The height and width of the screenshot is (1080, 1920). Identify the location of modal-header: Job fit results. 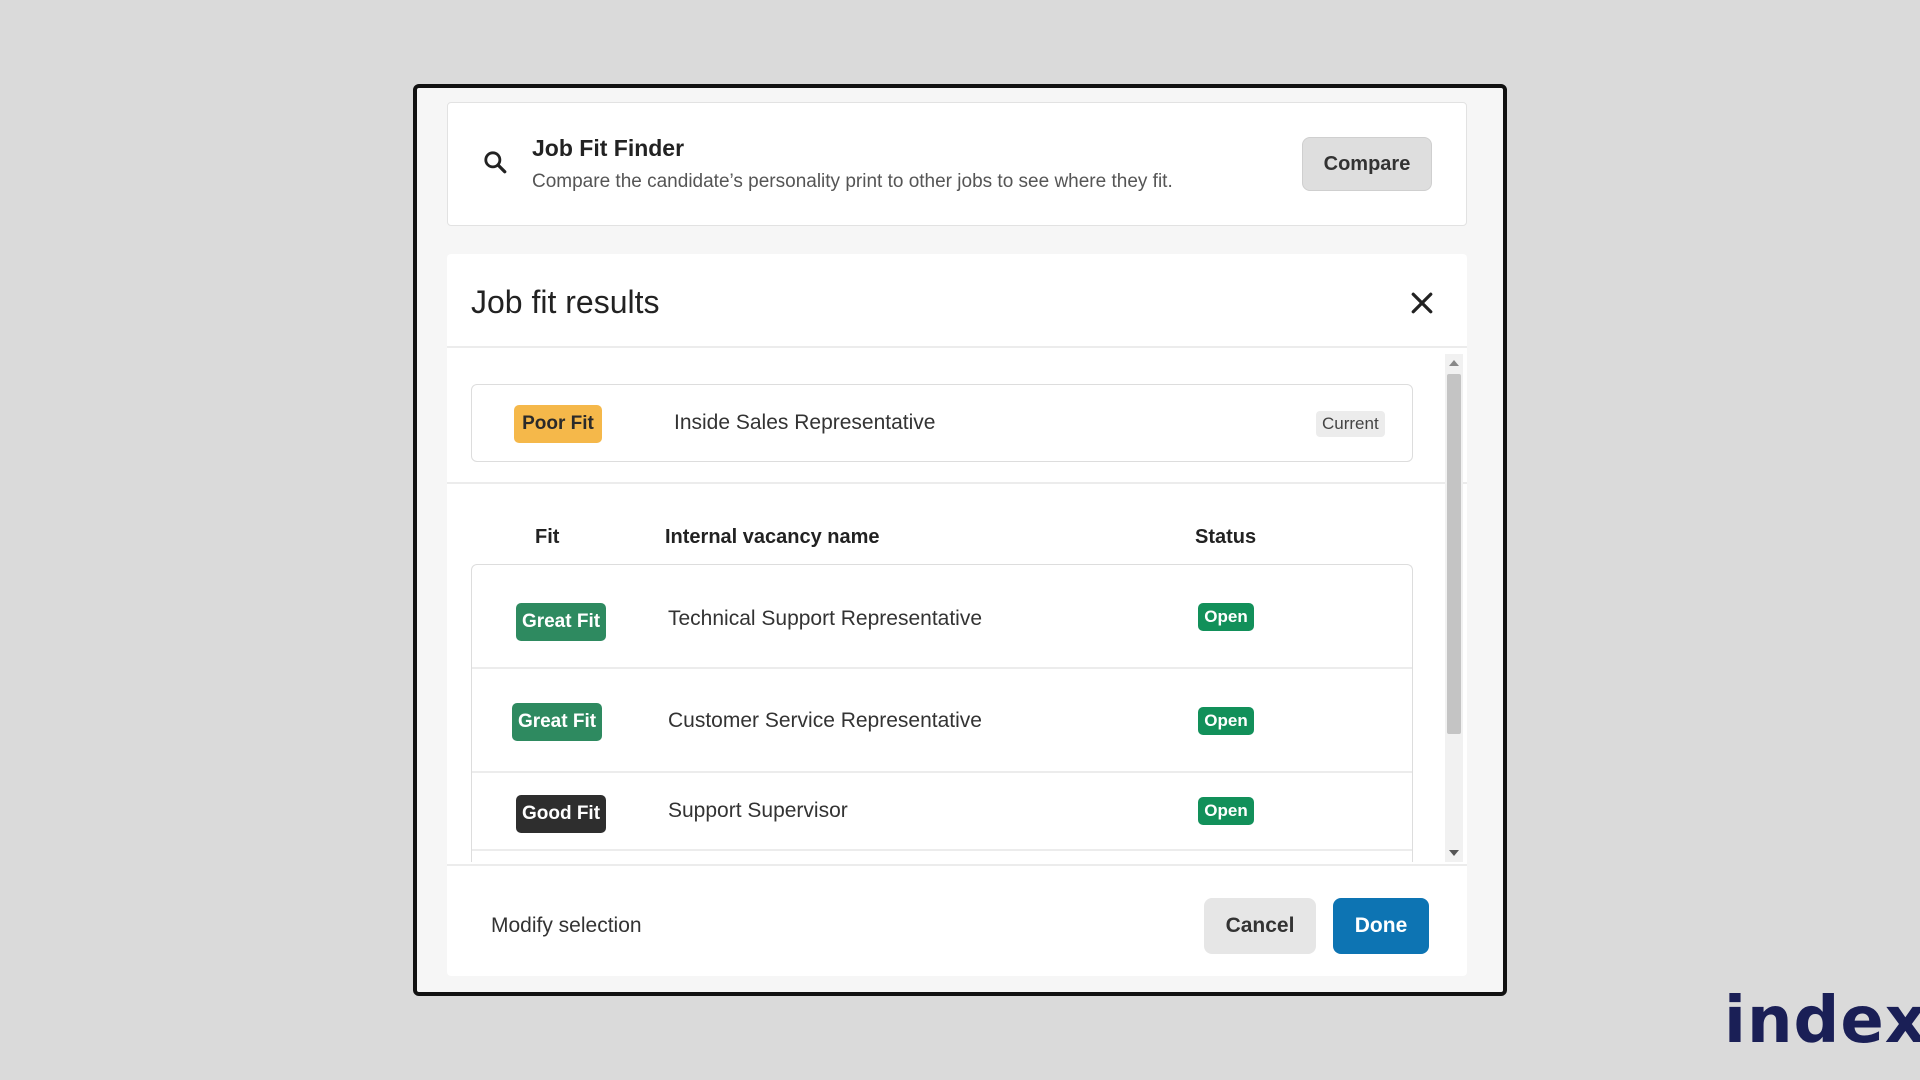
(957, 301).